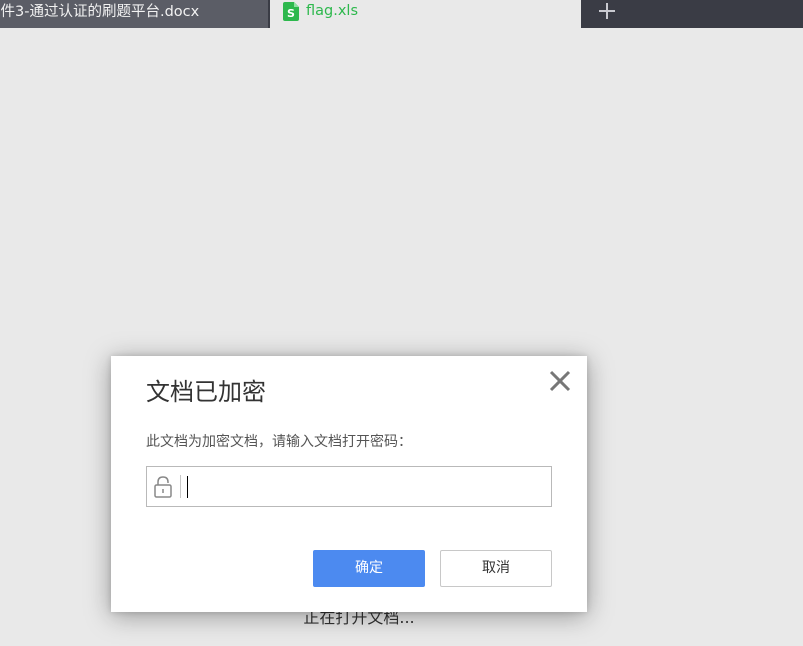 This screenshot has width=803, height=646. Describe the element at coordinates (187, 487) in the screenshot. I see `text-caret` at that location.